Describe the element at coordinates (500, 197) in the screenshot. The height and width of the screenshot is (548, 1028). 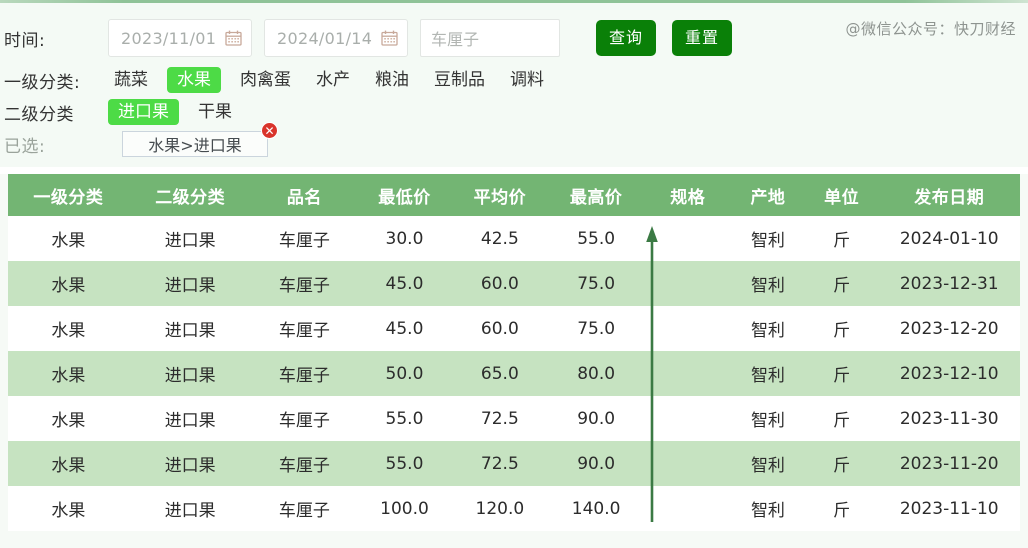
I see `table-header-cell-avg: 平均价` at that location.